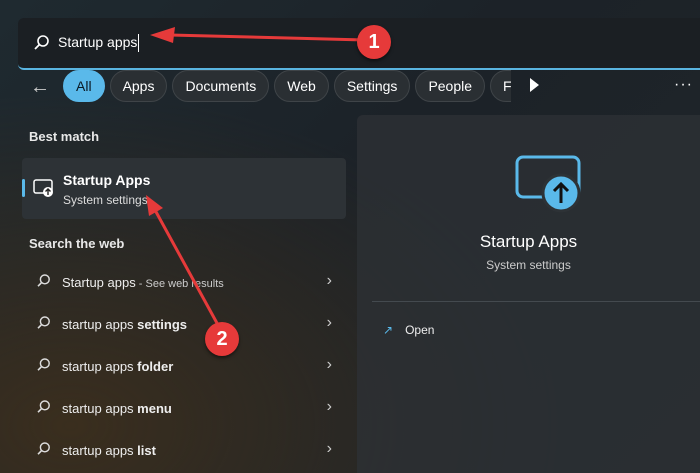  What do you see at coordinates (64, 136) in the screenshot?
I see `best-match-heading: Best match` at bounding box center [64, 136].